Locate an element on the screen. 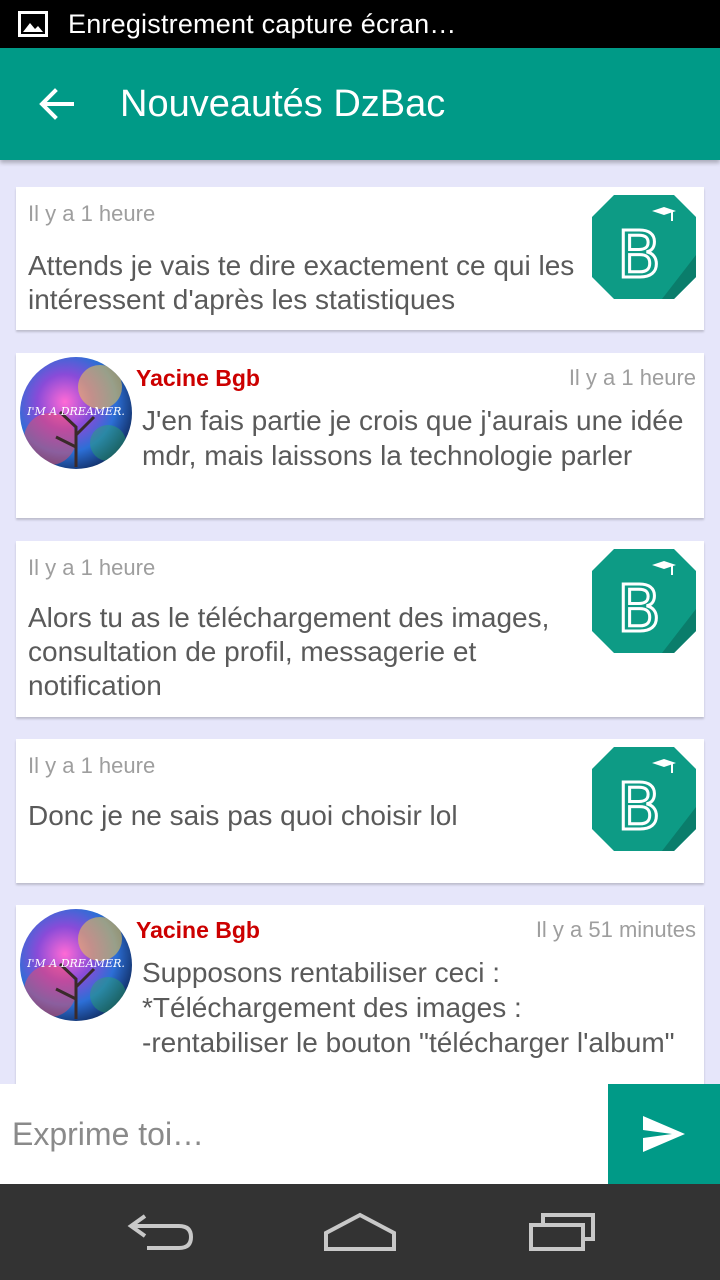  nav-recents-button is located at coordinates (562, 1232).